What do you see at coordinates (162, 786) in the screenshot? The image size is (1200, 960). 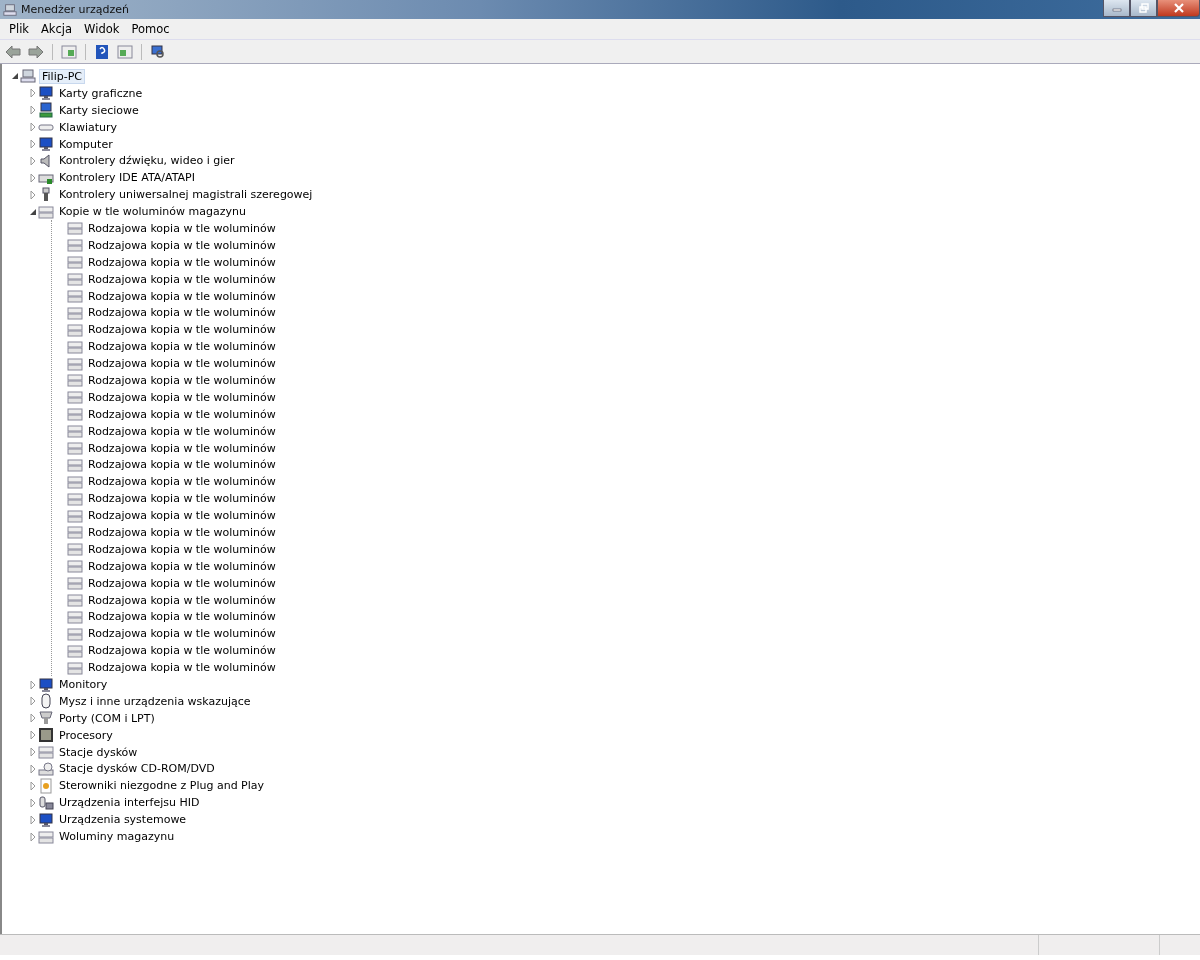 I see `tree-item: Sterowniki niezgodne z Plug and Play` at bounding box center [162, 786].